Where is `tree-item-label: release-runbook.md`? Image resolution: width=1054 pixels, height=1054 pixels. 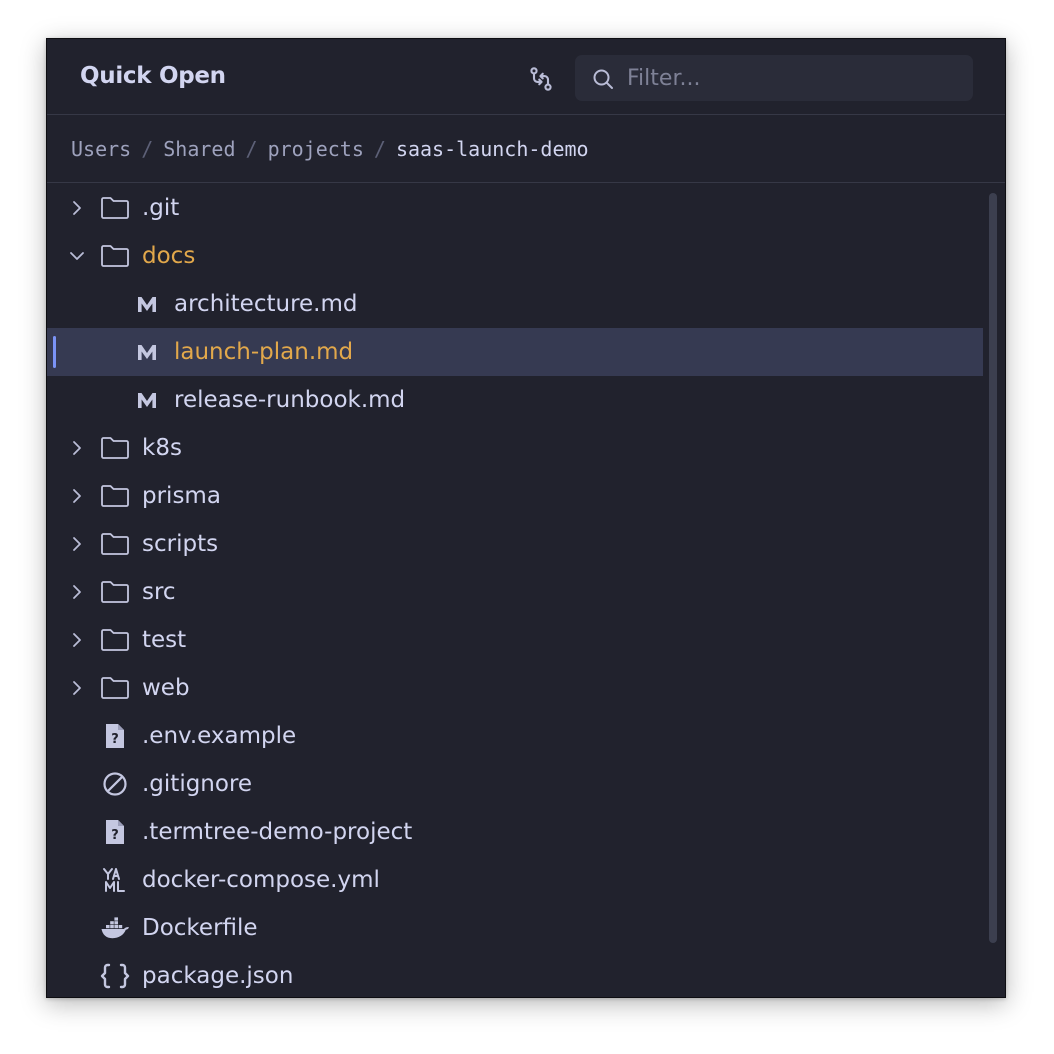
tree-item-label: release-runbook.md is located at coordinates (290, 400).